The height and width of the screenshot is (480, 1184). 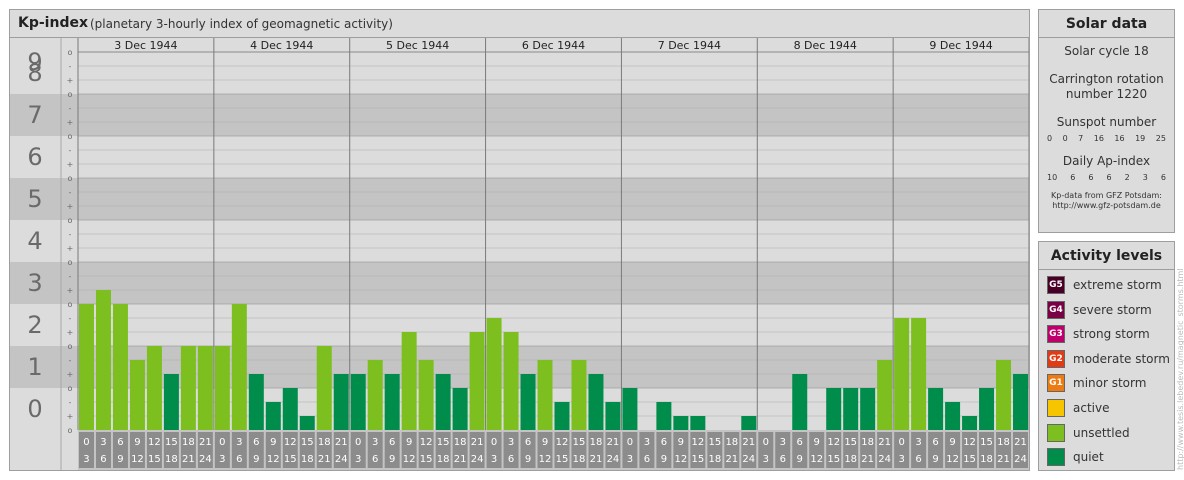 I want to click on hour-start-label: 15, so click(x=579, y=442).